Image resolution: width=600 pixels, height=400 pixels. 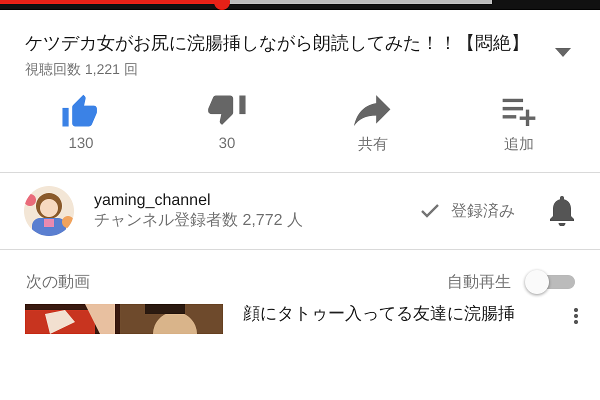 I want to click on channel-name: yaming_channel, so click(x=247, y=201).